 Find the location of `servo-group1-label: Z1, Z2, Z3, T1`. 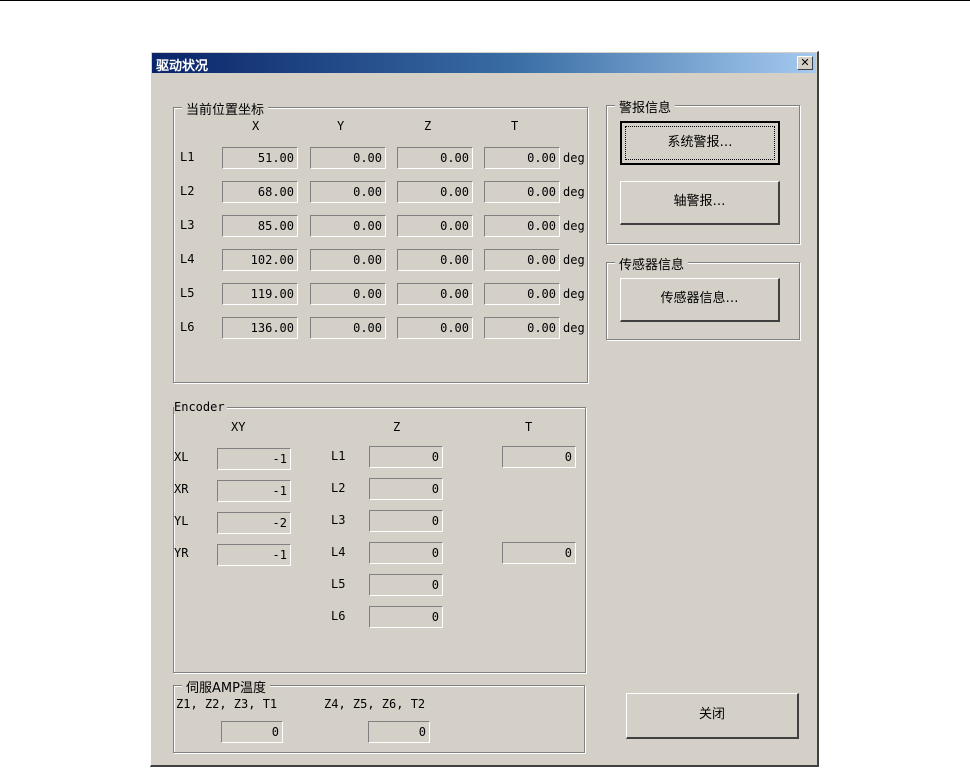

servo-group1-label: Z1, Z2, Z3, T1 is located at coordinates (227, 704).